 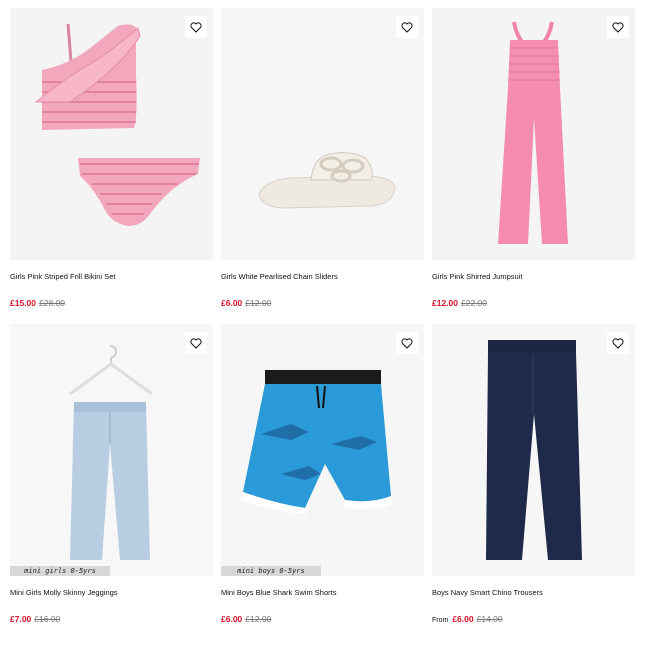 I want to click on slider-sandal-image, so click(x=322, y=134).